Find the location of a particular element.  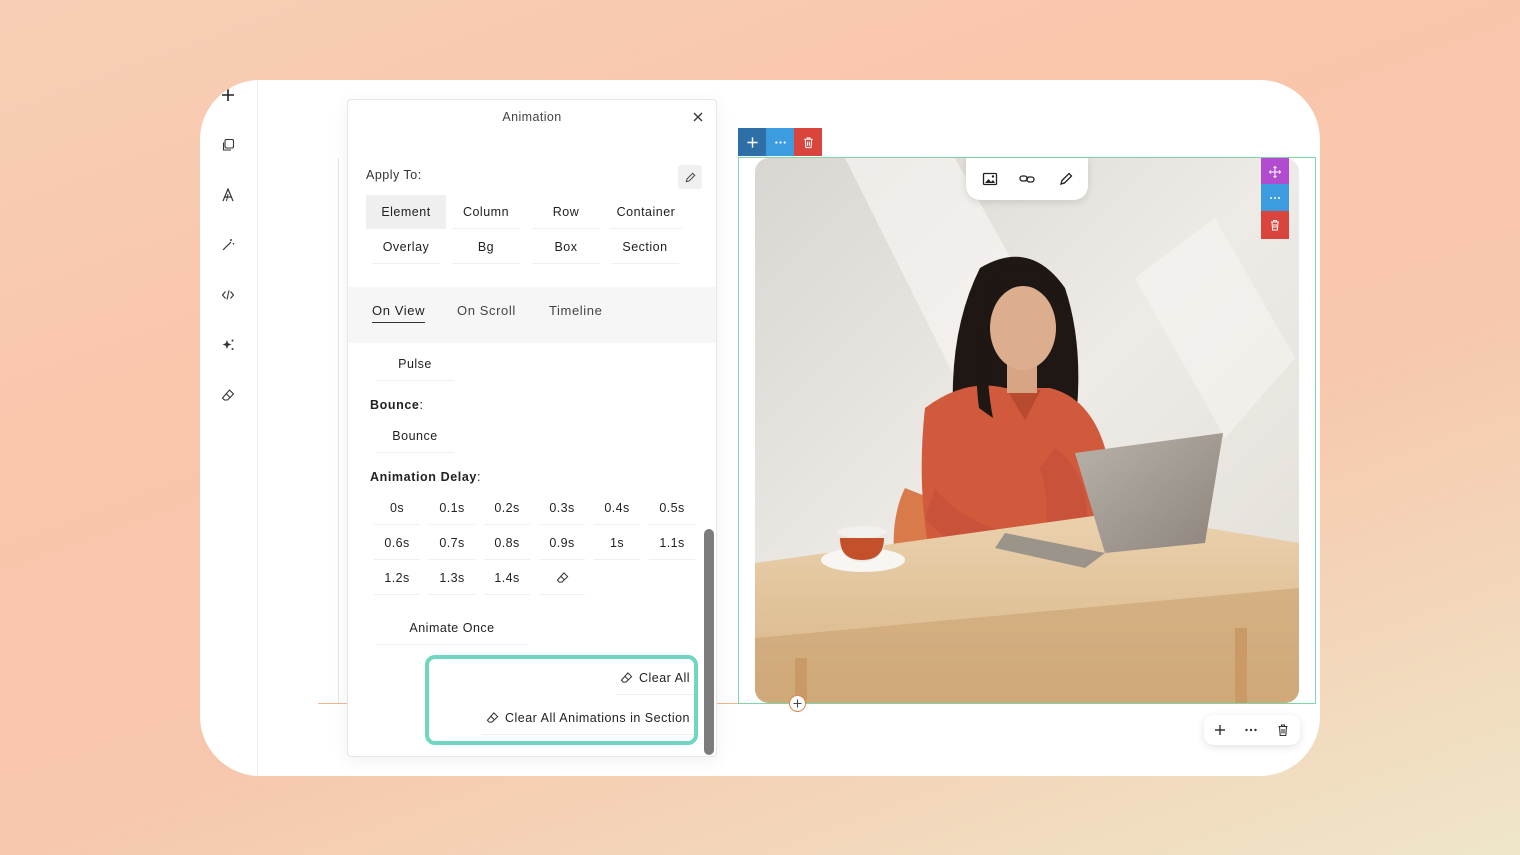

delete-row-button is located at coordinates (808, 142).